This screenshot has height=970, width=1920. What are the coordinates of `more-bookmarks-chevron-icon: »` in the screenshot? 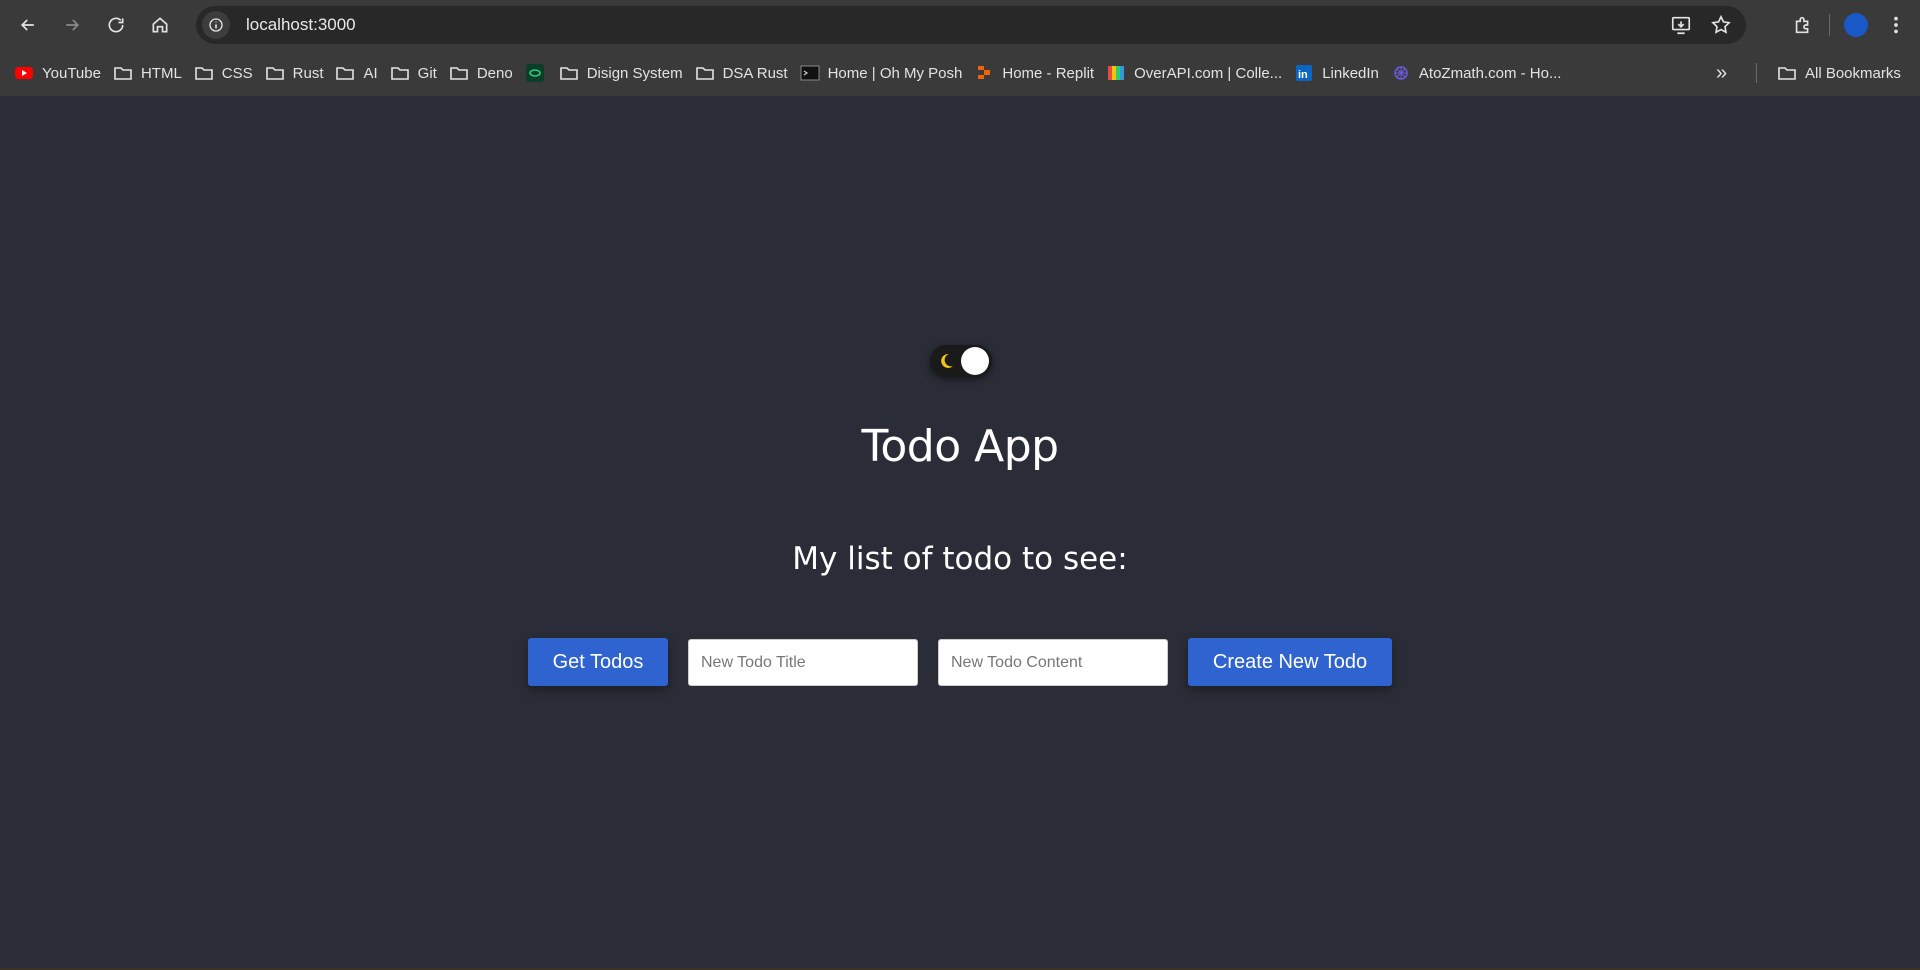 It's located at (1721, 73).